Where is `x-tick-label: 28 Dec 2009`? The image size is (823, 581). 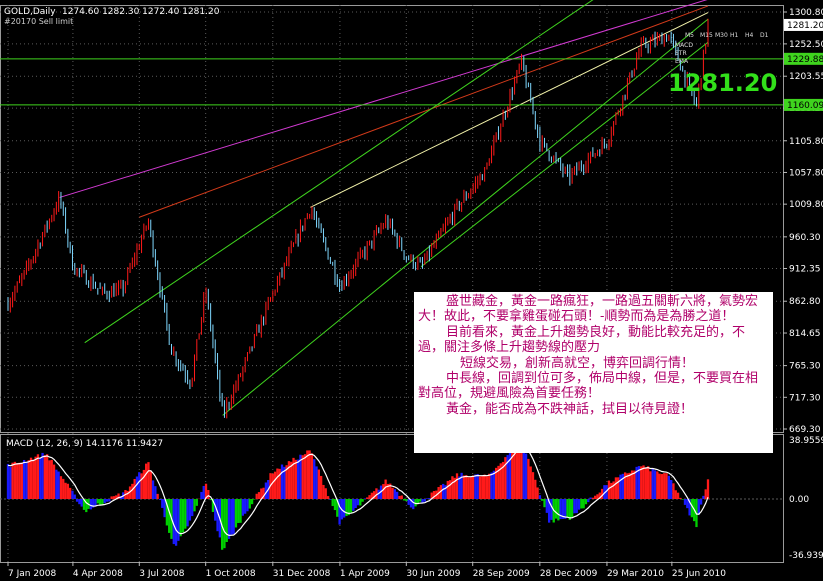 x-tick-label: 28 Dec 2009 is located at coordinates (569, 574).